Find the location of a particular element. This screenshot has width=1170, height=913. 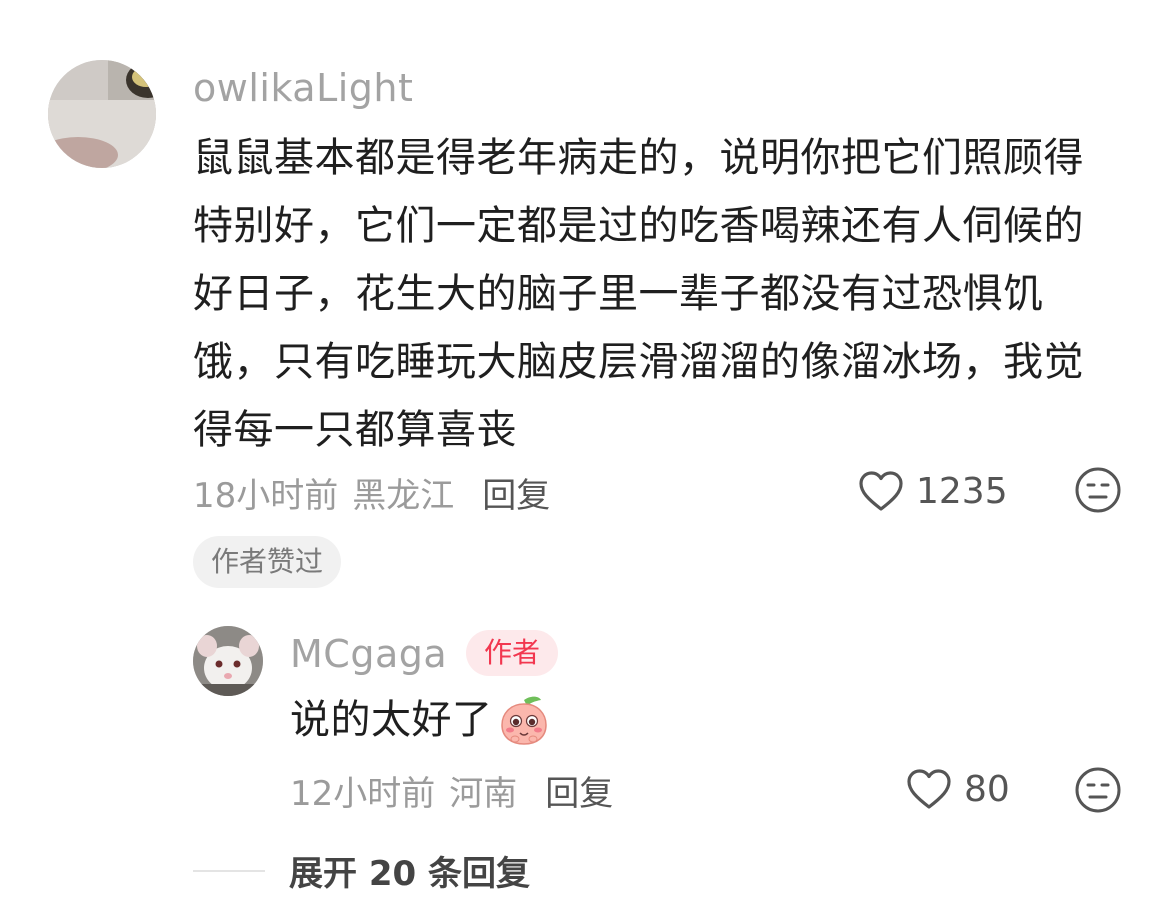

reply-dislike-button is located at coordinates (1098, 792).